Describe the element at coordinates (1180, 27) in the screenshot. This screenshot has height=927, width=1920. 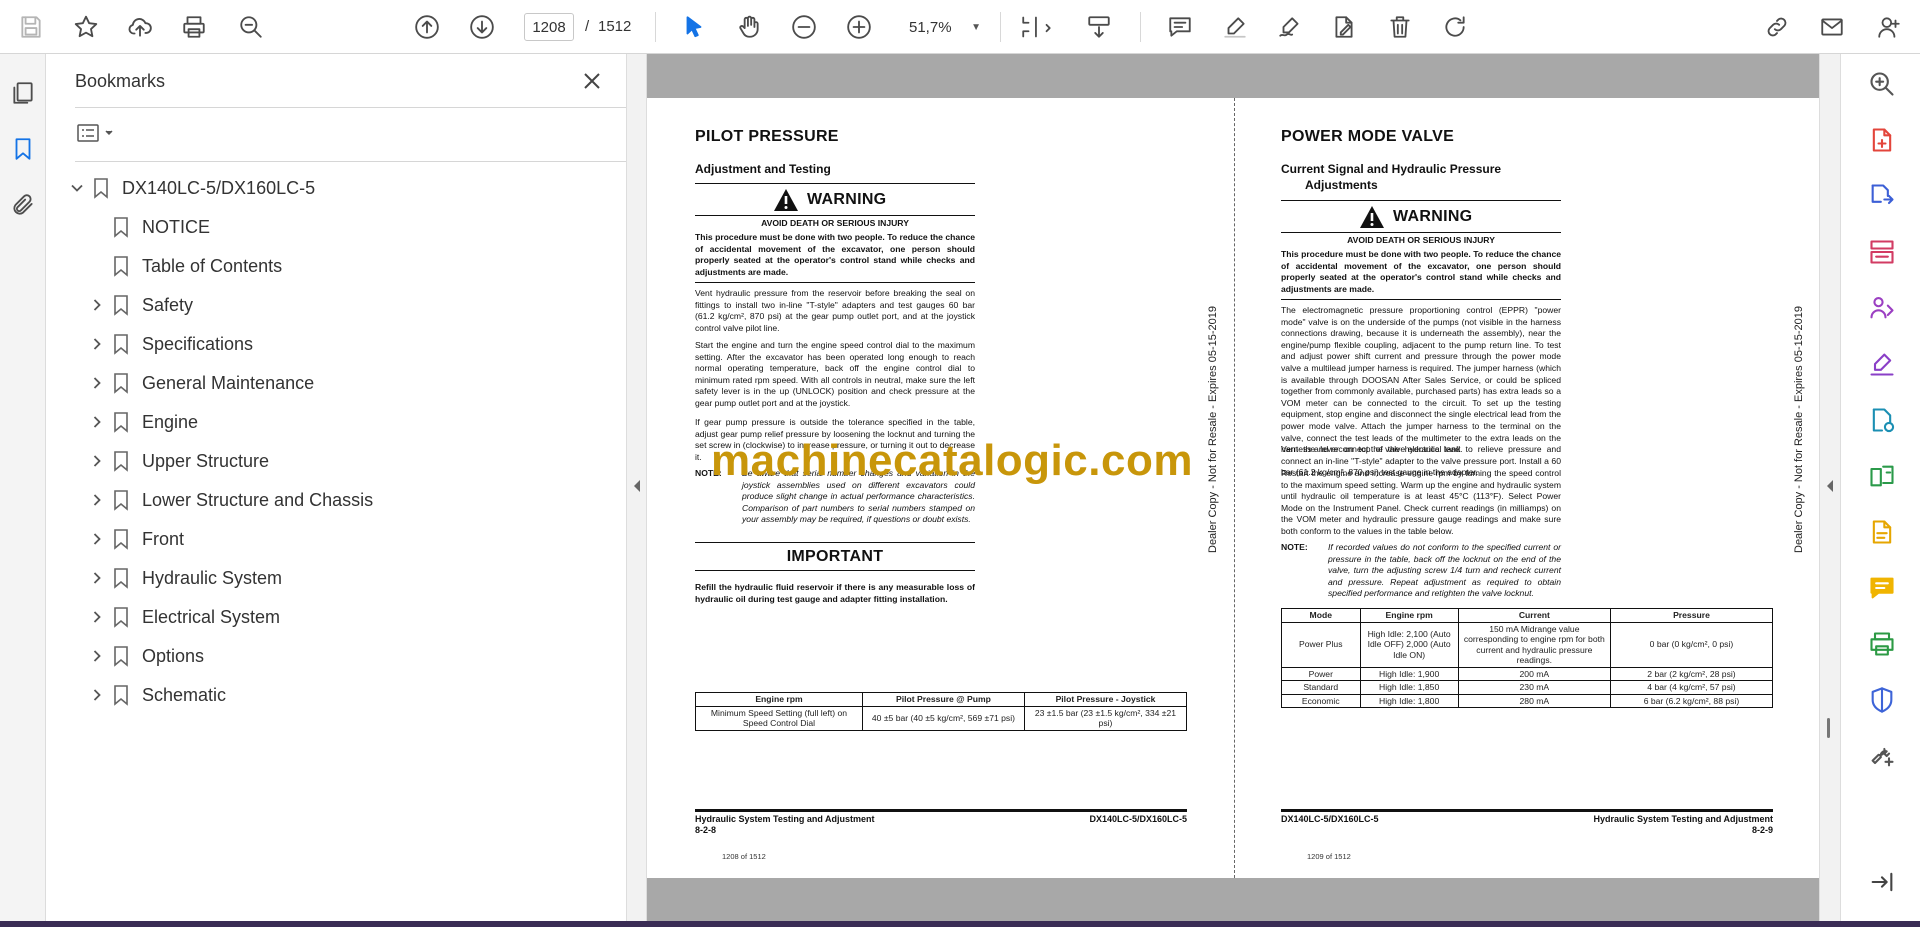
I see `comment-icon` at that location.